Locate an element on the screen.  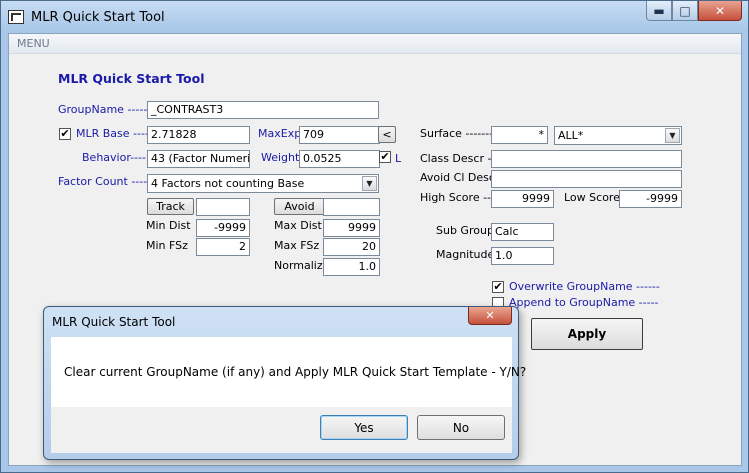
min-dist-label: Min Dist is located at coordinates (168, 225).